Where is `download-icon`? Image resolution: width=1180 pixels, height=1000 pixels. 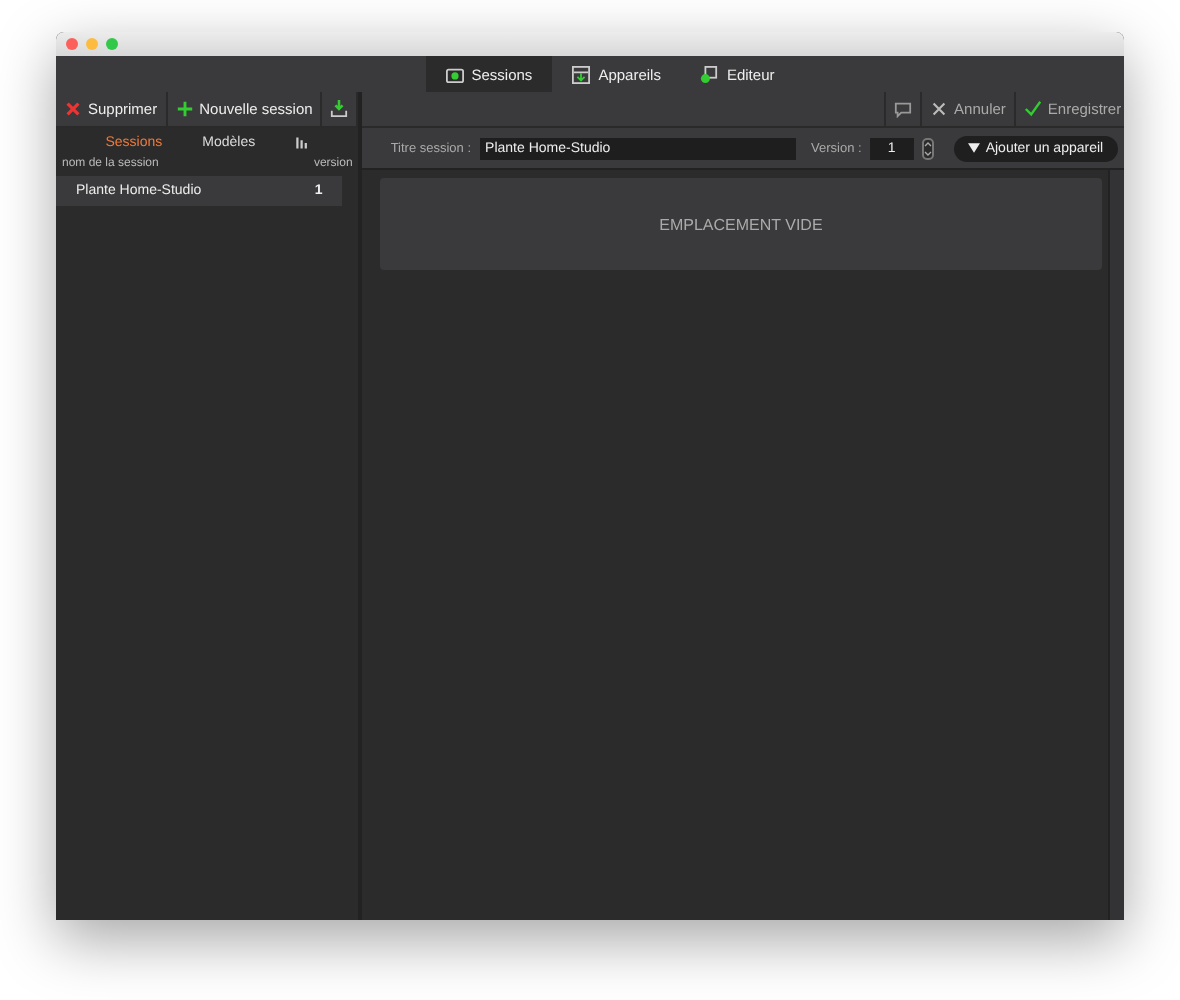 download-icon is located at coordinates (339, 109).